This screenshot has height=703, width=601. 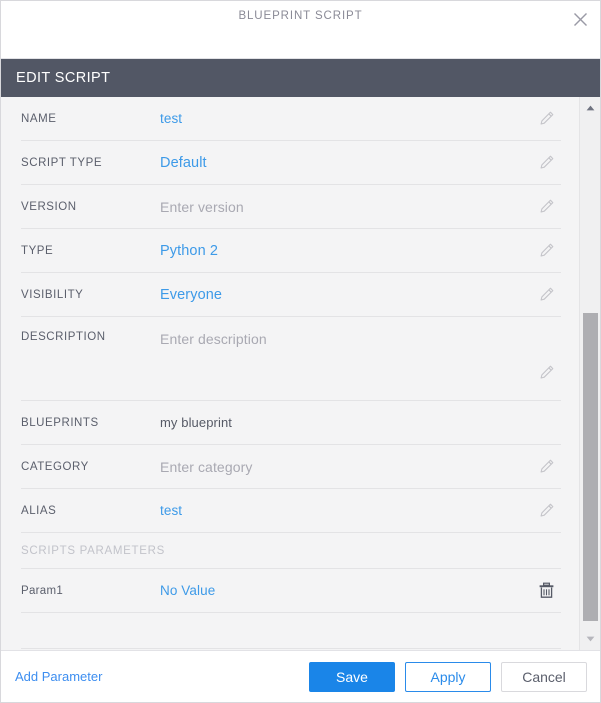 I want to click on form-row-alias-value: test, so click(x=360, y=510).